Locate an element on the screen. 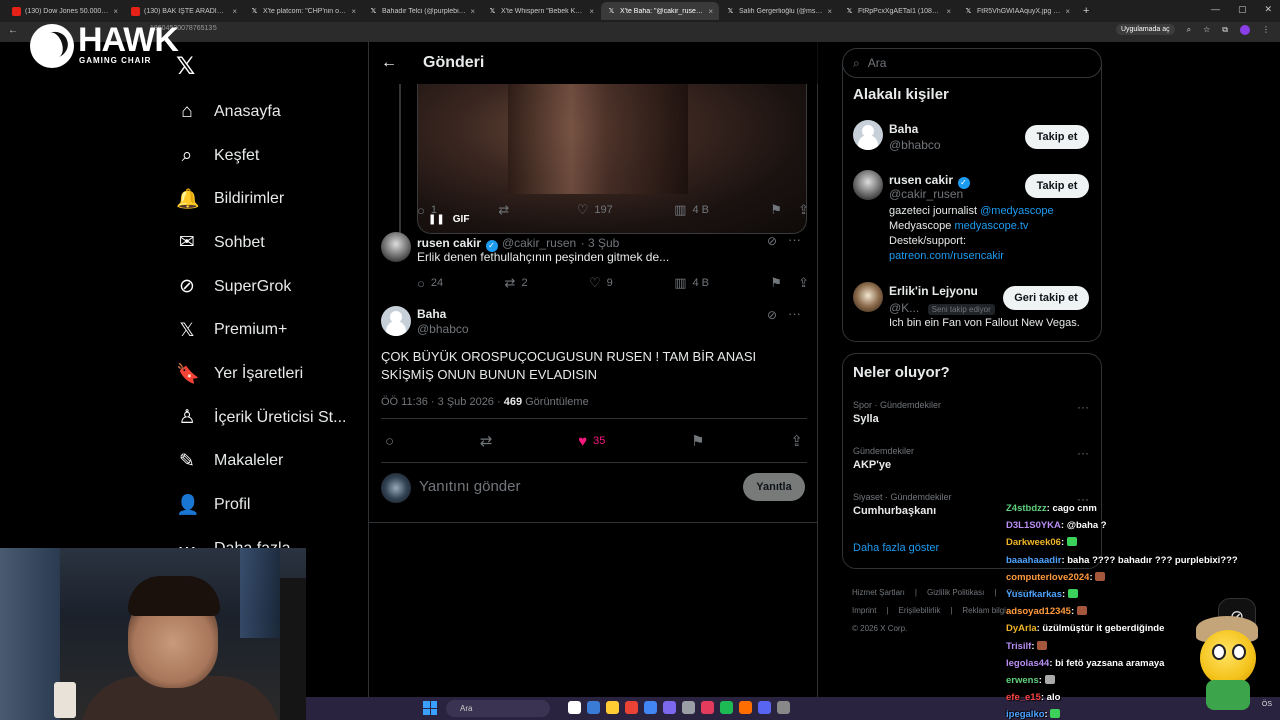 The width and height of the screenshot is (1280, 720). browser-tab: 𝕏 FtRpPcxXgAETaI1 (1080×807) × is located at coordinates (898, 11).